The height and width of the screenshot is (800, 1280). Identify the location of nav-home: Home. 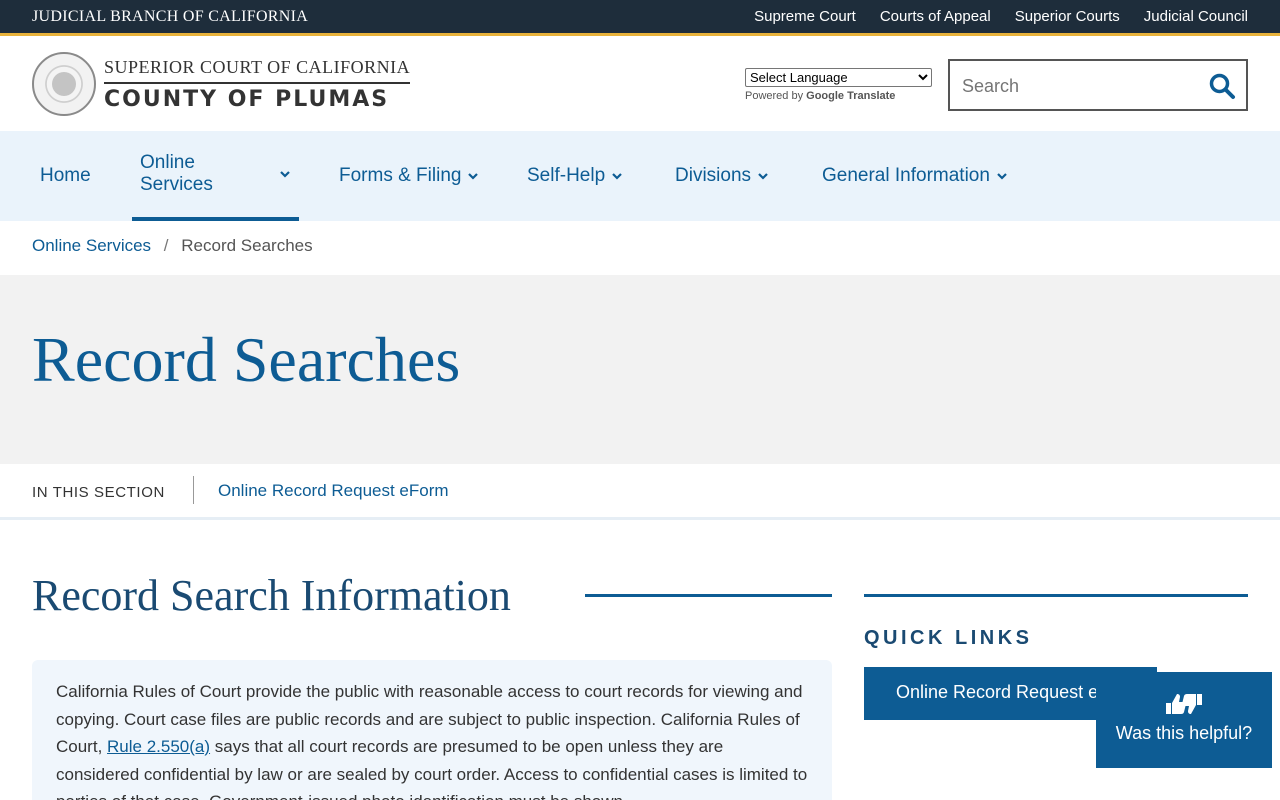
(65, 176).